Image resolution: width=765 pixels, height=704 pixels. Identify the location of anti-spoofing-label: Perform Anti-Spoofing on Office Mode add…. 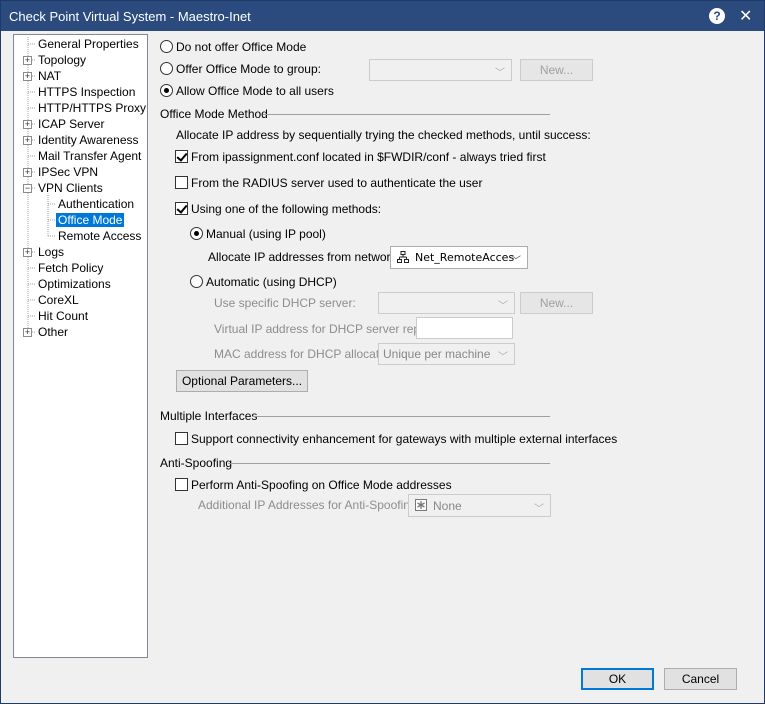
(321, 485).